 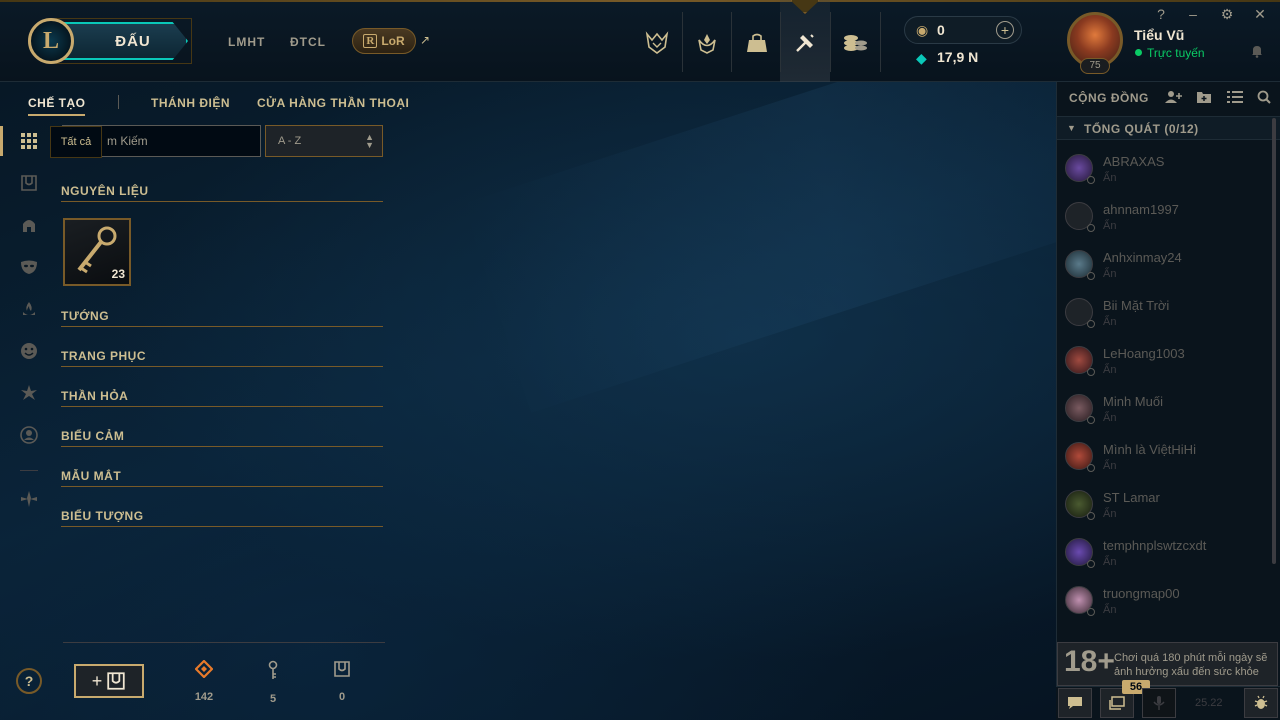 What do you see at coordinates (1261, 703) in the screenshot?
I see `bug-report-icon` at bounding box center [1261, 703].